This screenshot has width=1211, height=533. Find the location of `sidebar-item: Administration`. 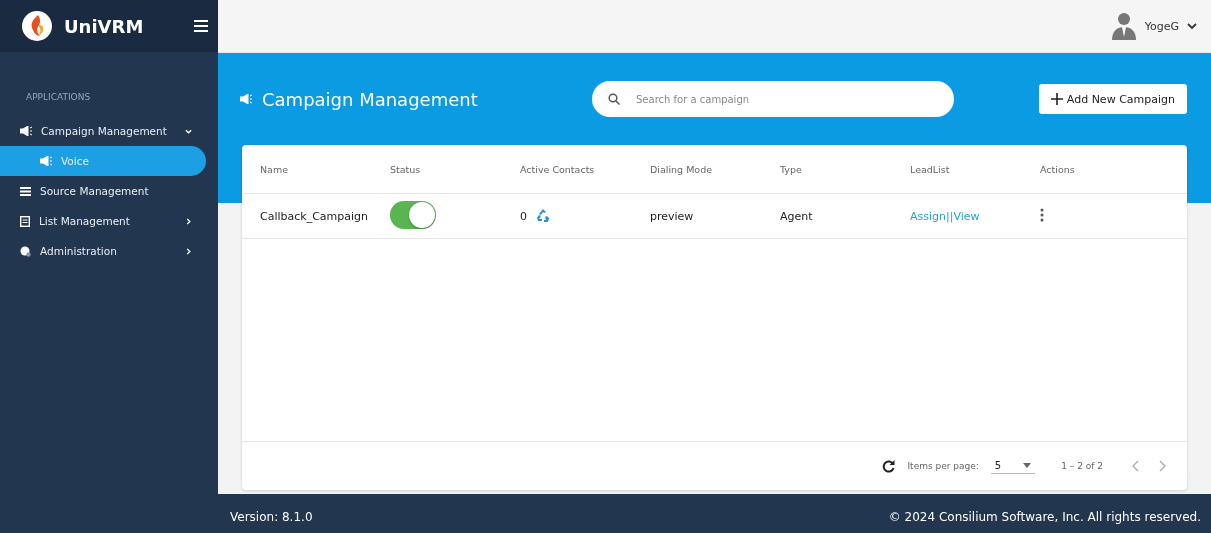

sidebar-item: Administration is located at coordinates (103, 251).